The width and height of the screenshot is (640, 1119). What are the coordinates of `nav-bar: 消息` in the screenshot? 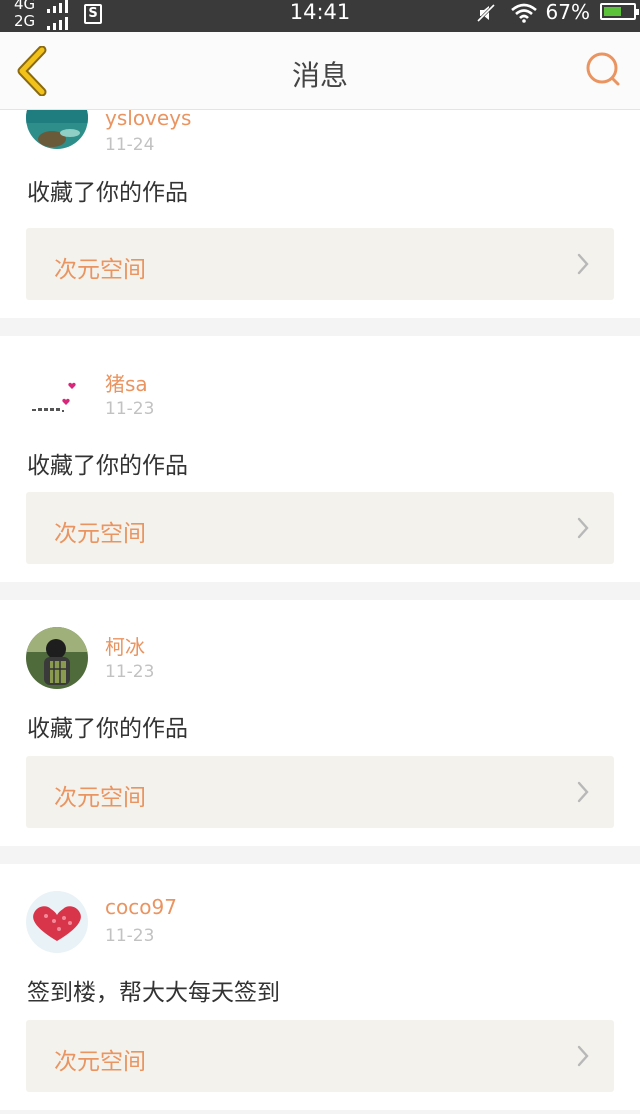 It's located at (320, 71).